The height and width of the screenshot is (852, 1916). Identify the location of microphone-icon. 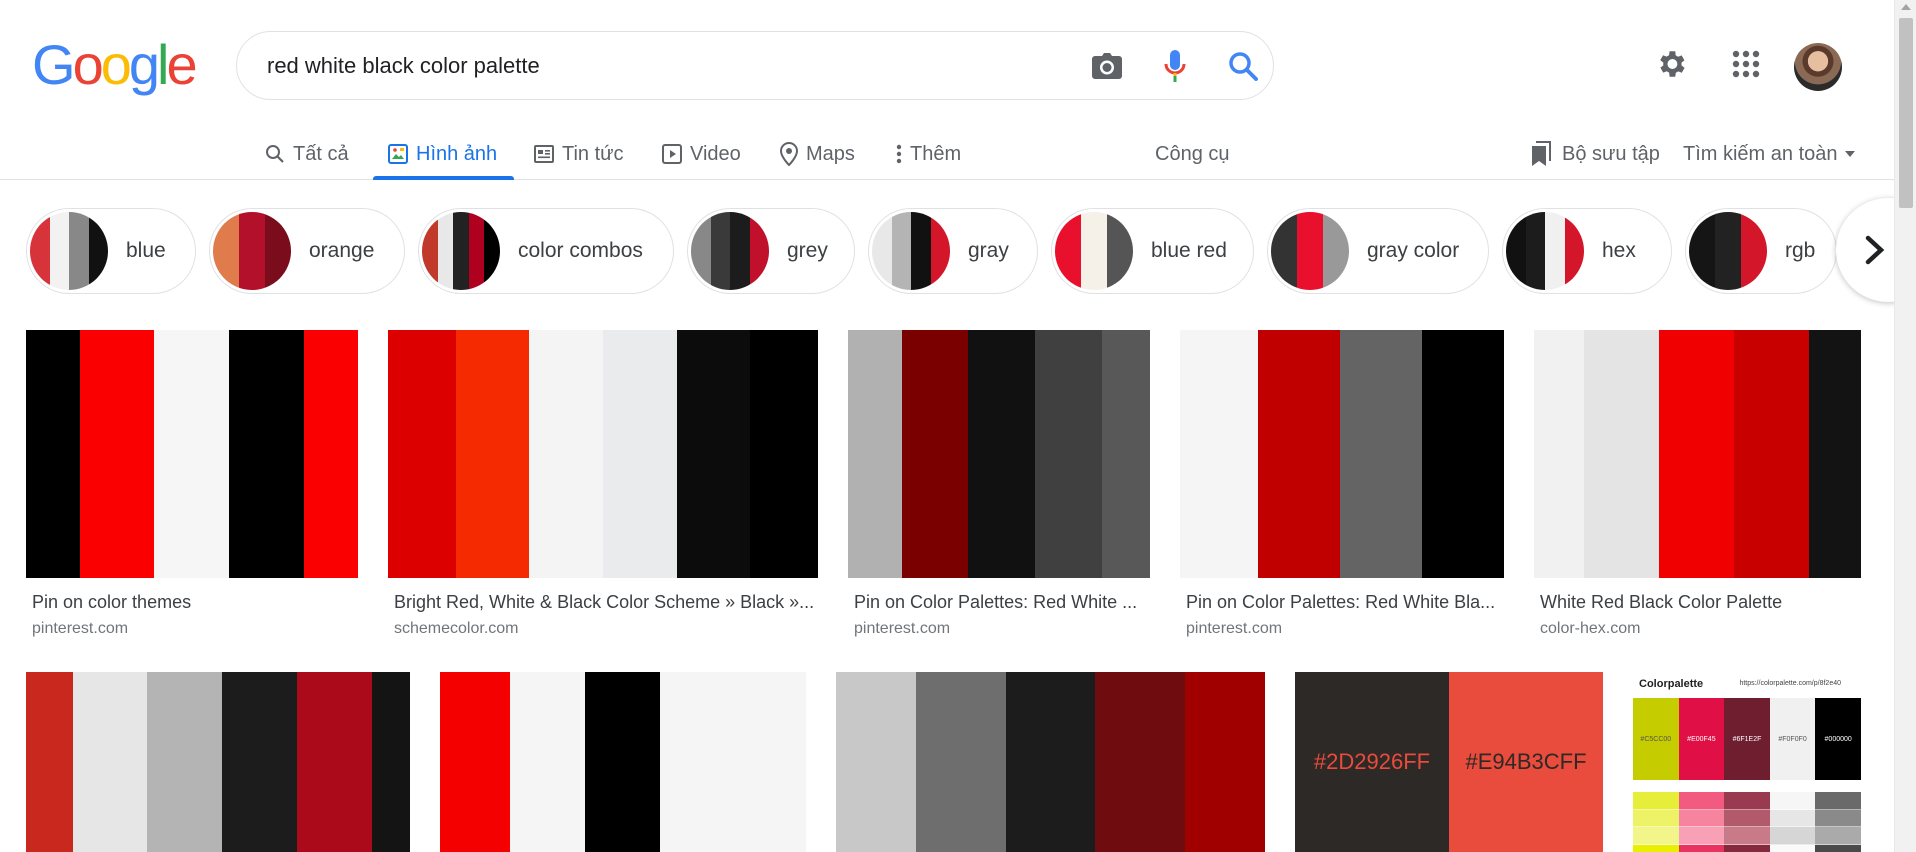
(1175, 66).